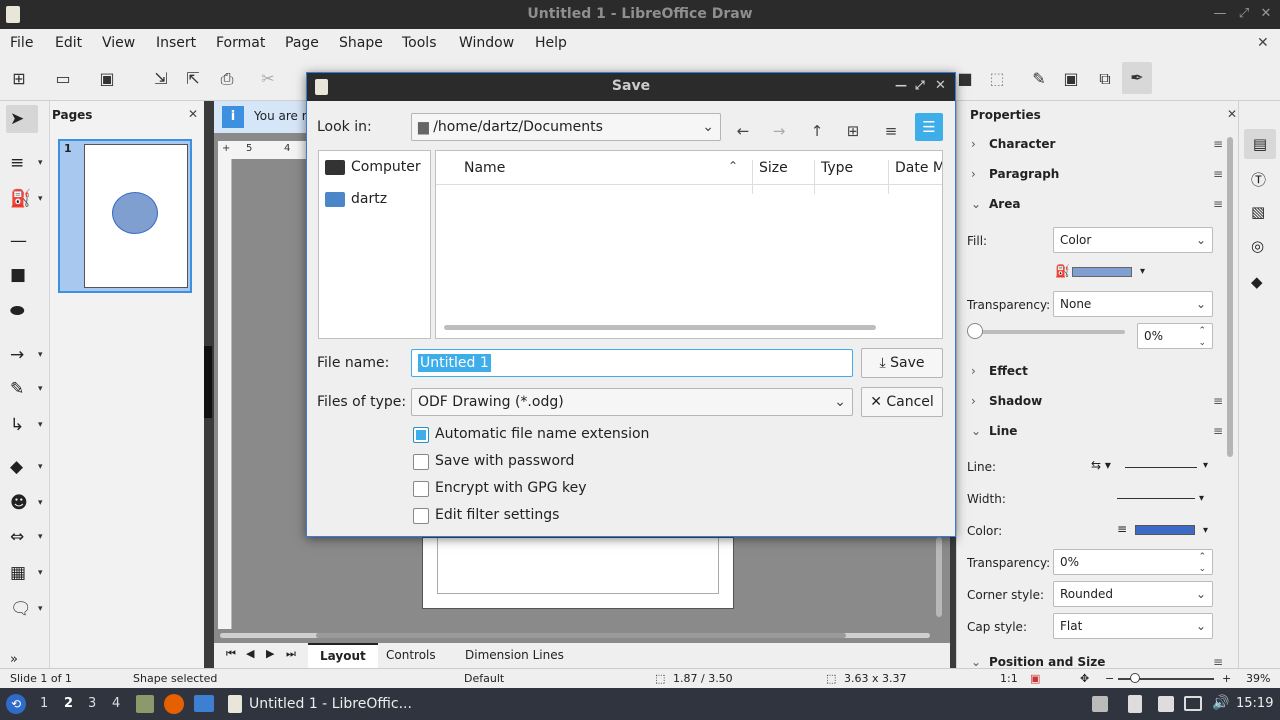  I want to click on zoom-in-icon: +, so click(1226, 678).